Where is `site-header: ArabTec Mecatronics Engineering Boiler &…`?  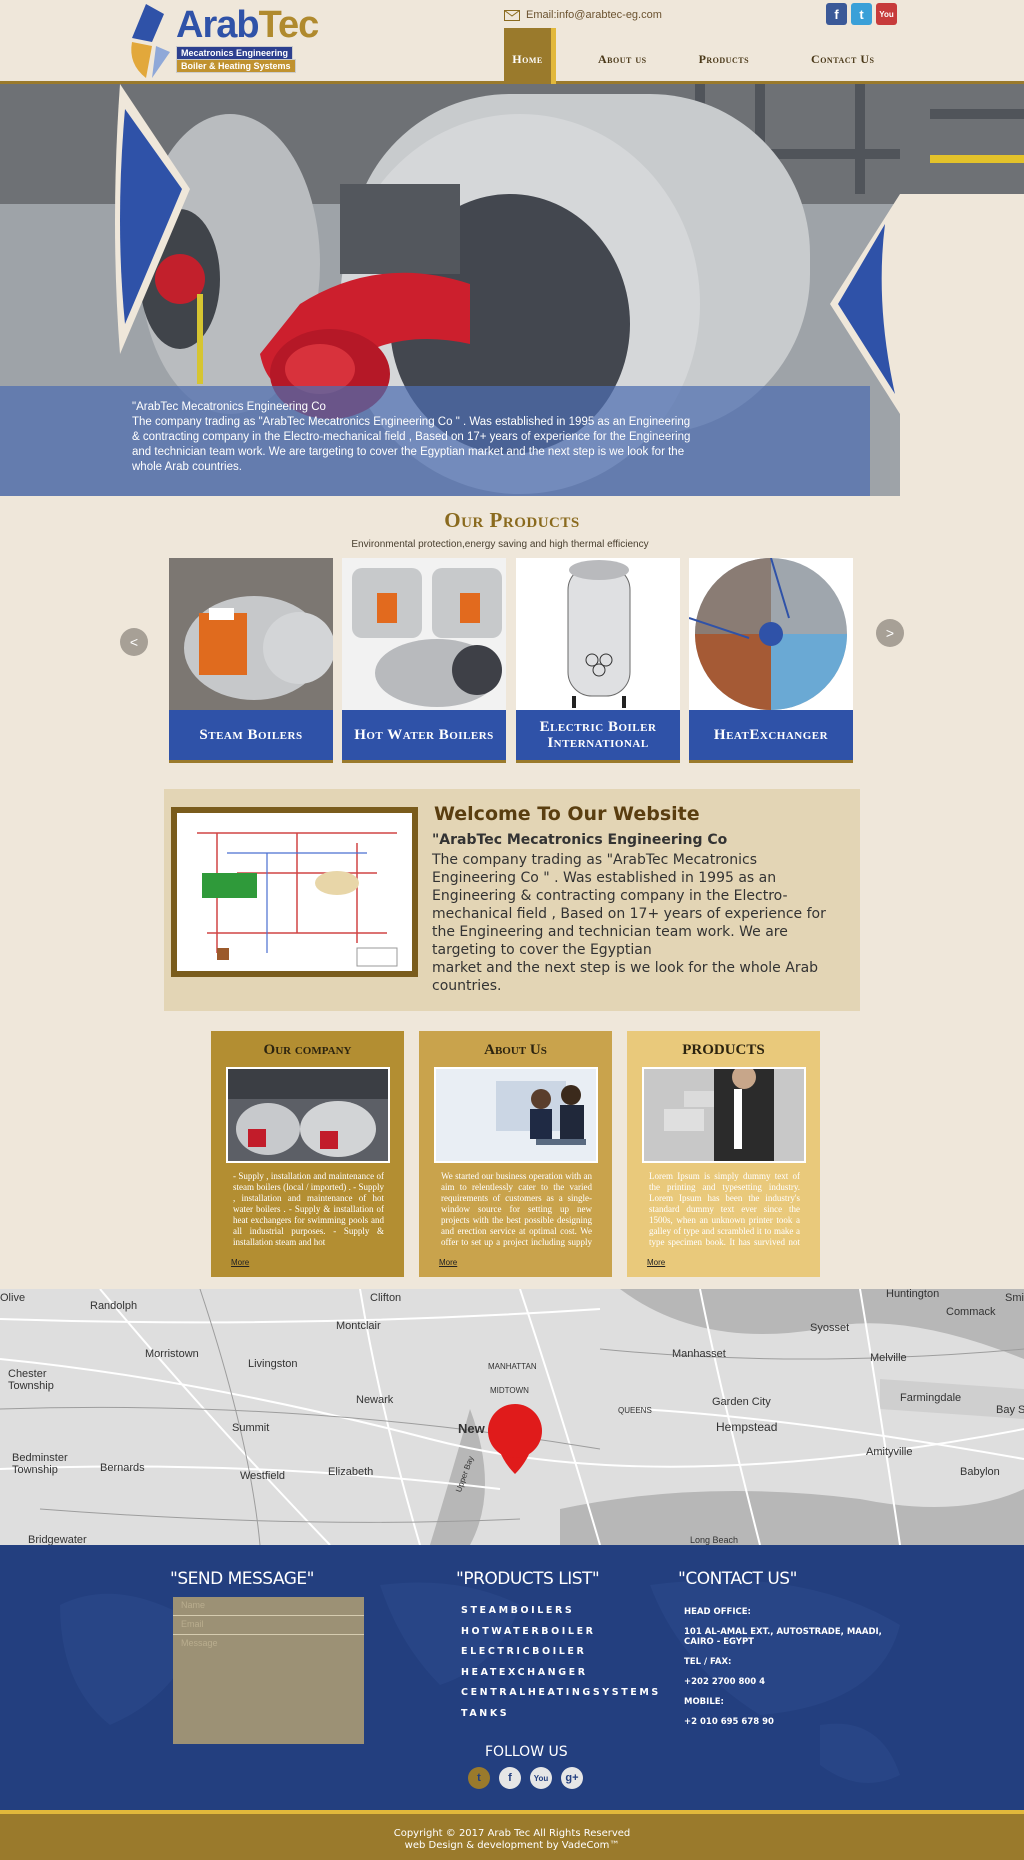
site-header: ArabTec Mecatronics Engineering Boiler &… is located at coordinates (512, 42).